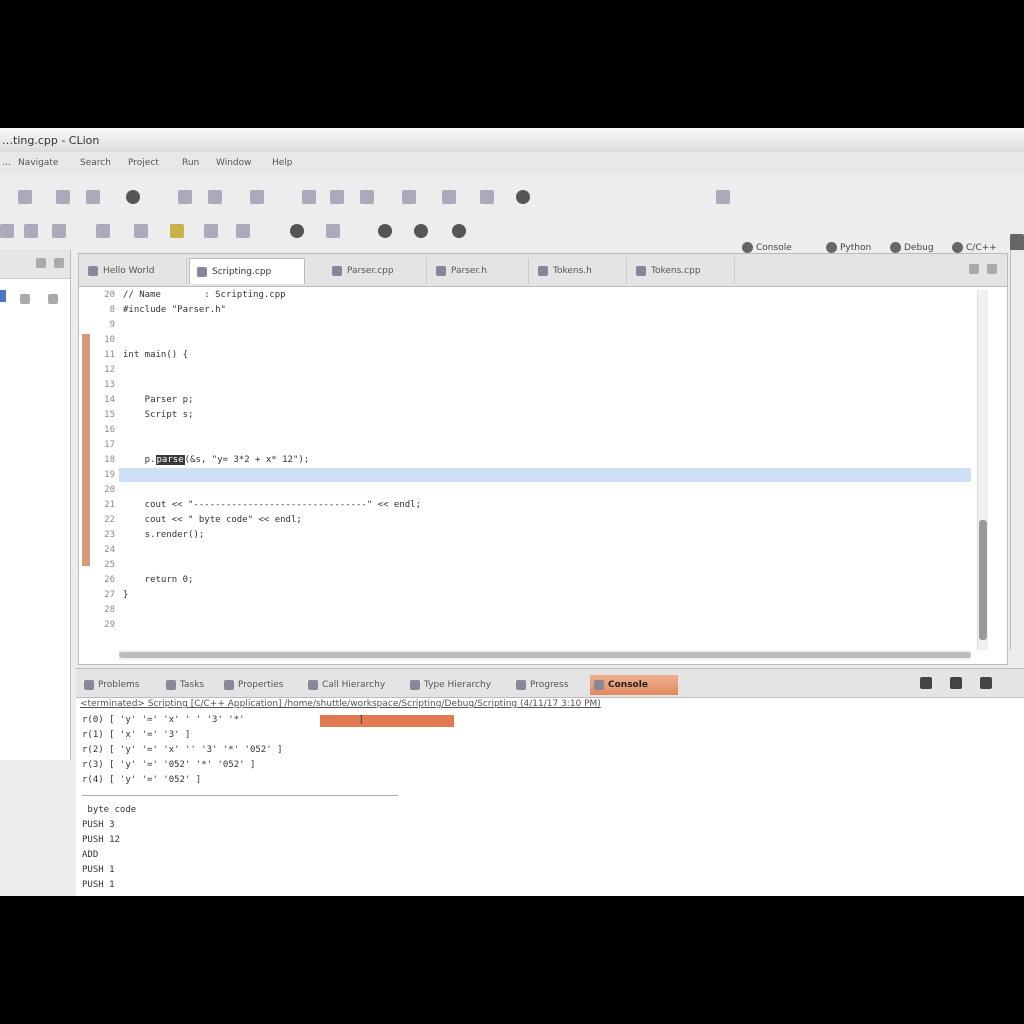  What do you see at coordinates (309, 197) in the screenshot?
I see `edit-icon` at bounding box center [309, 197].